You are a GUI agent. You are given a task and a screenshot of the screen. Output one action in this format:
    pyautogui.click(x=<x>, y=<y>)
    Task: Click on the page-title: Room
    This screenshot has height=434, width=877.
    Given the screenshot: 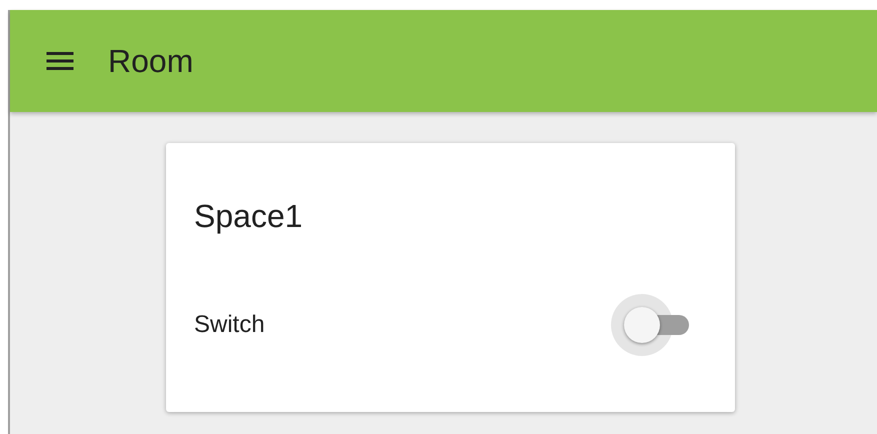 What is the action you would take?
    pyautogui.click(x=151, y=61)
    